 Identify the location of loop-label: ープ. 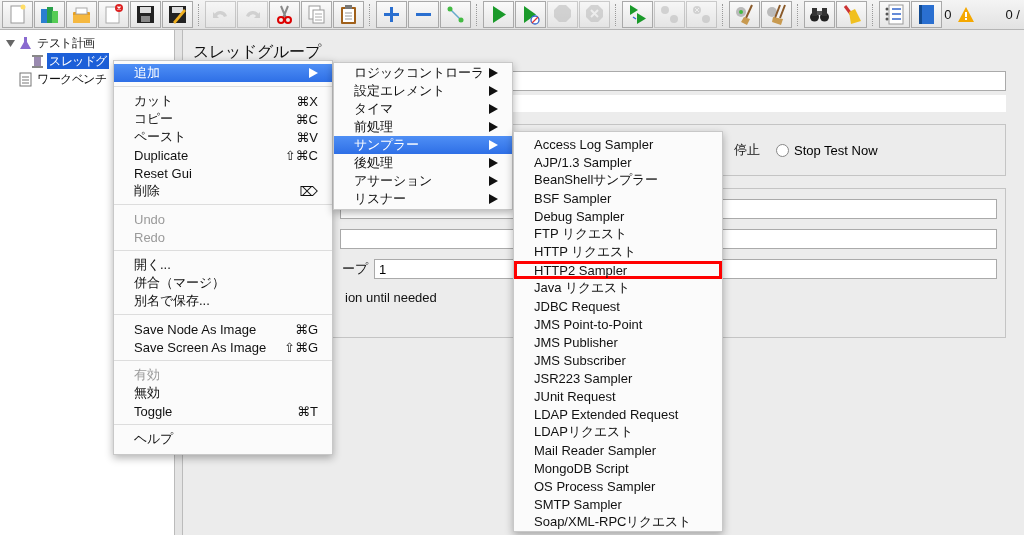
(355, 269).